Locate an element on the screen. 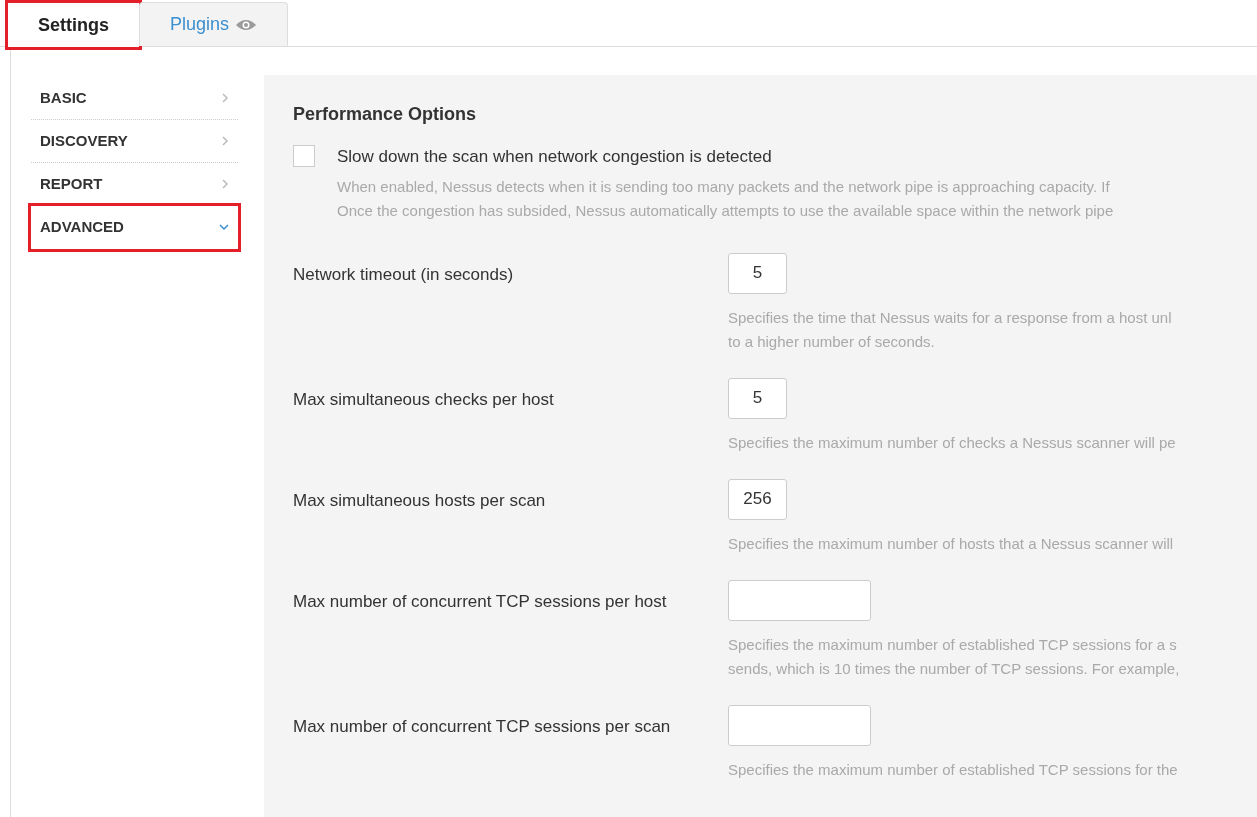  field-description: Specifies the time that Nessus waits for a response from a host unl to a higher number of seconds. is located at coordinates (950, 329).